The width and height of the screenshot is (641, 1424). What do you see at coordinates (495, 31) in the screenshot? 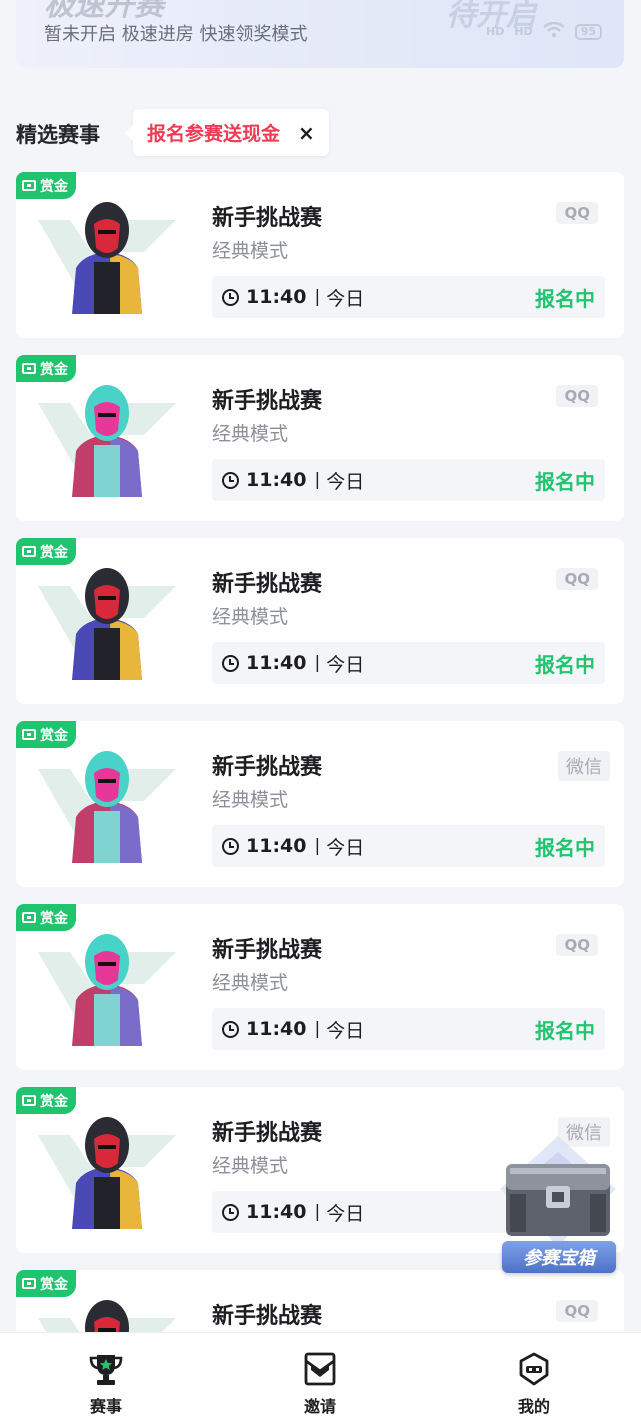
I see `hd-signal-icon: HD` at bounding box center [495, 31].